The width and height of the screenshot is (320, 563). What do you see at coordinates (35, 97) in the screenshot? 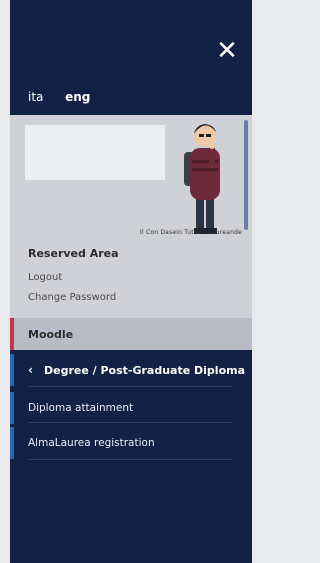
I see `lang-ita: ita` at bounding box center [35, 97].